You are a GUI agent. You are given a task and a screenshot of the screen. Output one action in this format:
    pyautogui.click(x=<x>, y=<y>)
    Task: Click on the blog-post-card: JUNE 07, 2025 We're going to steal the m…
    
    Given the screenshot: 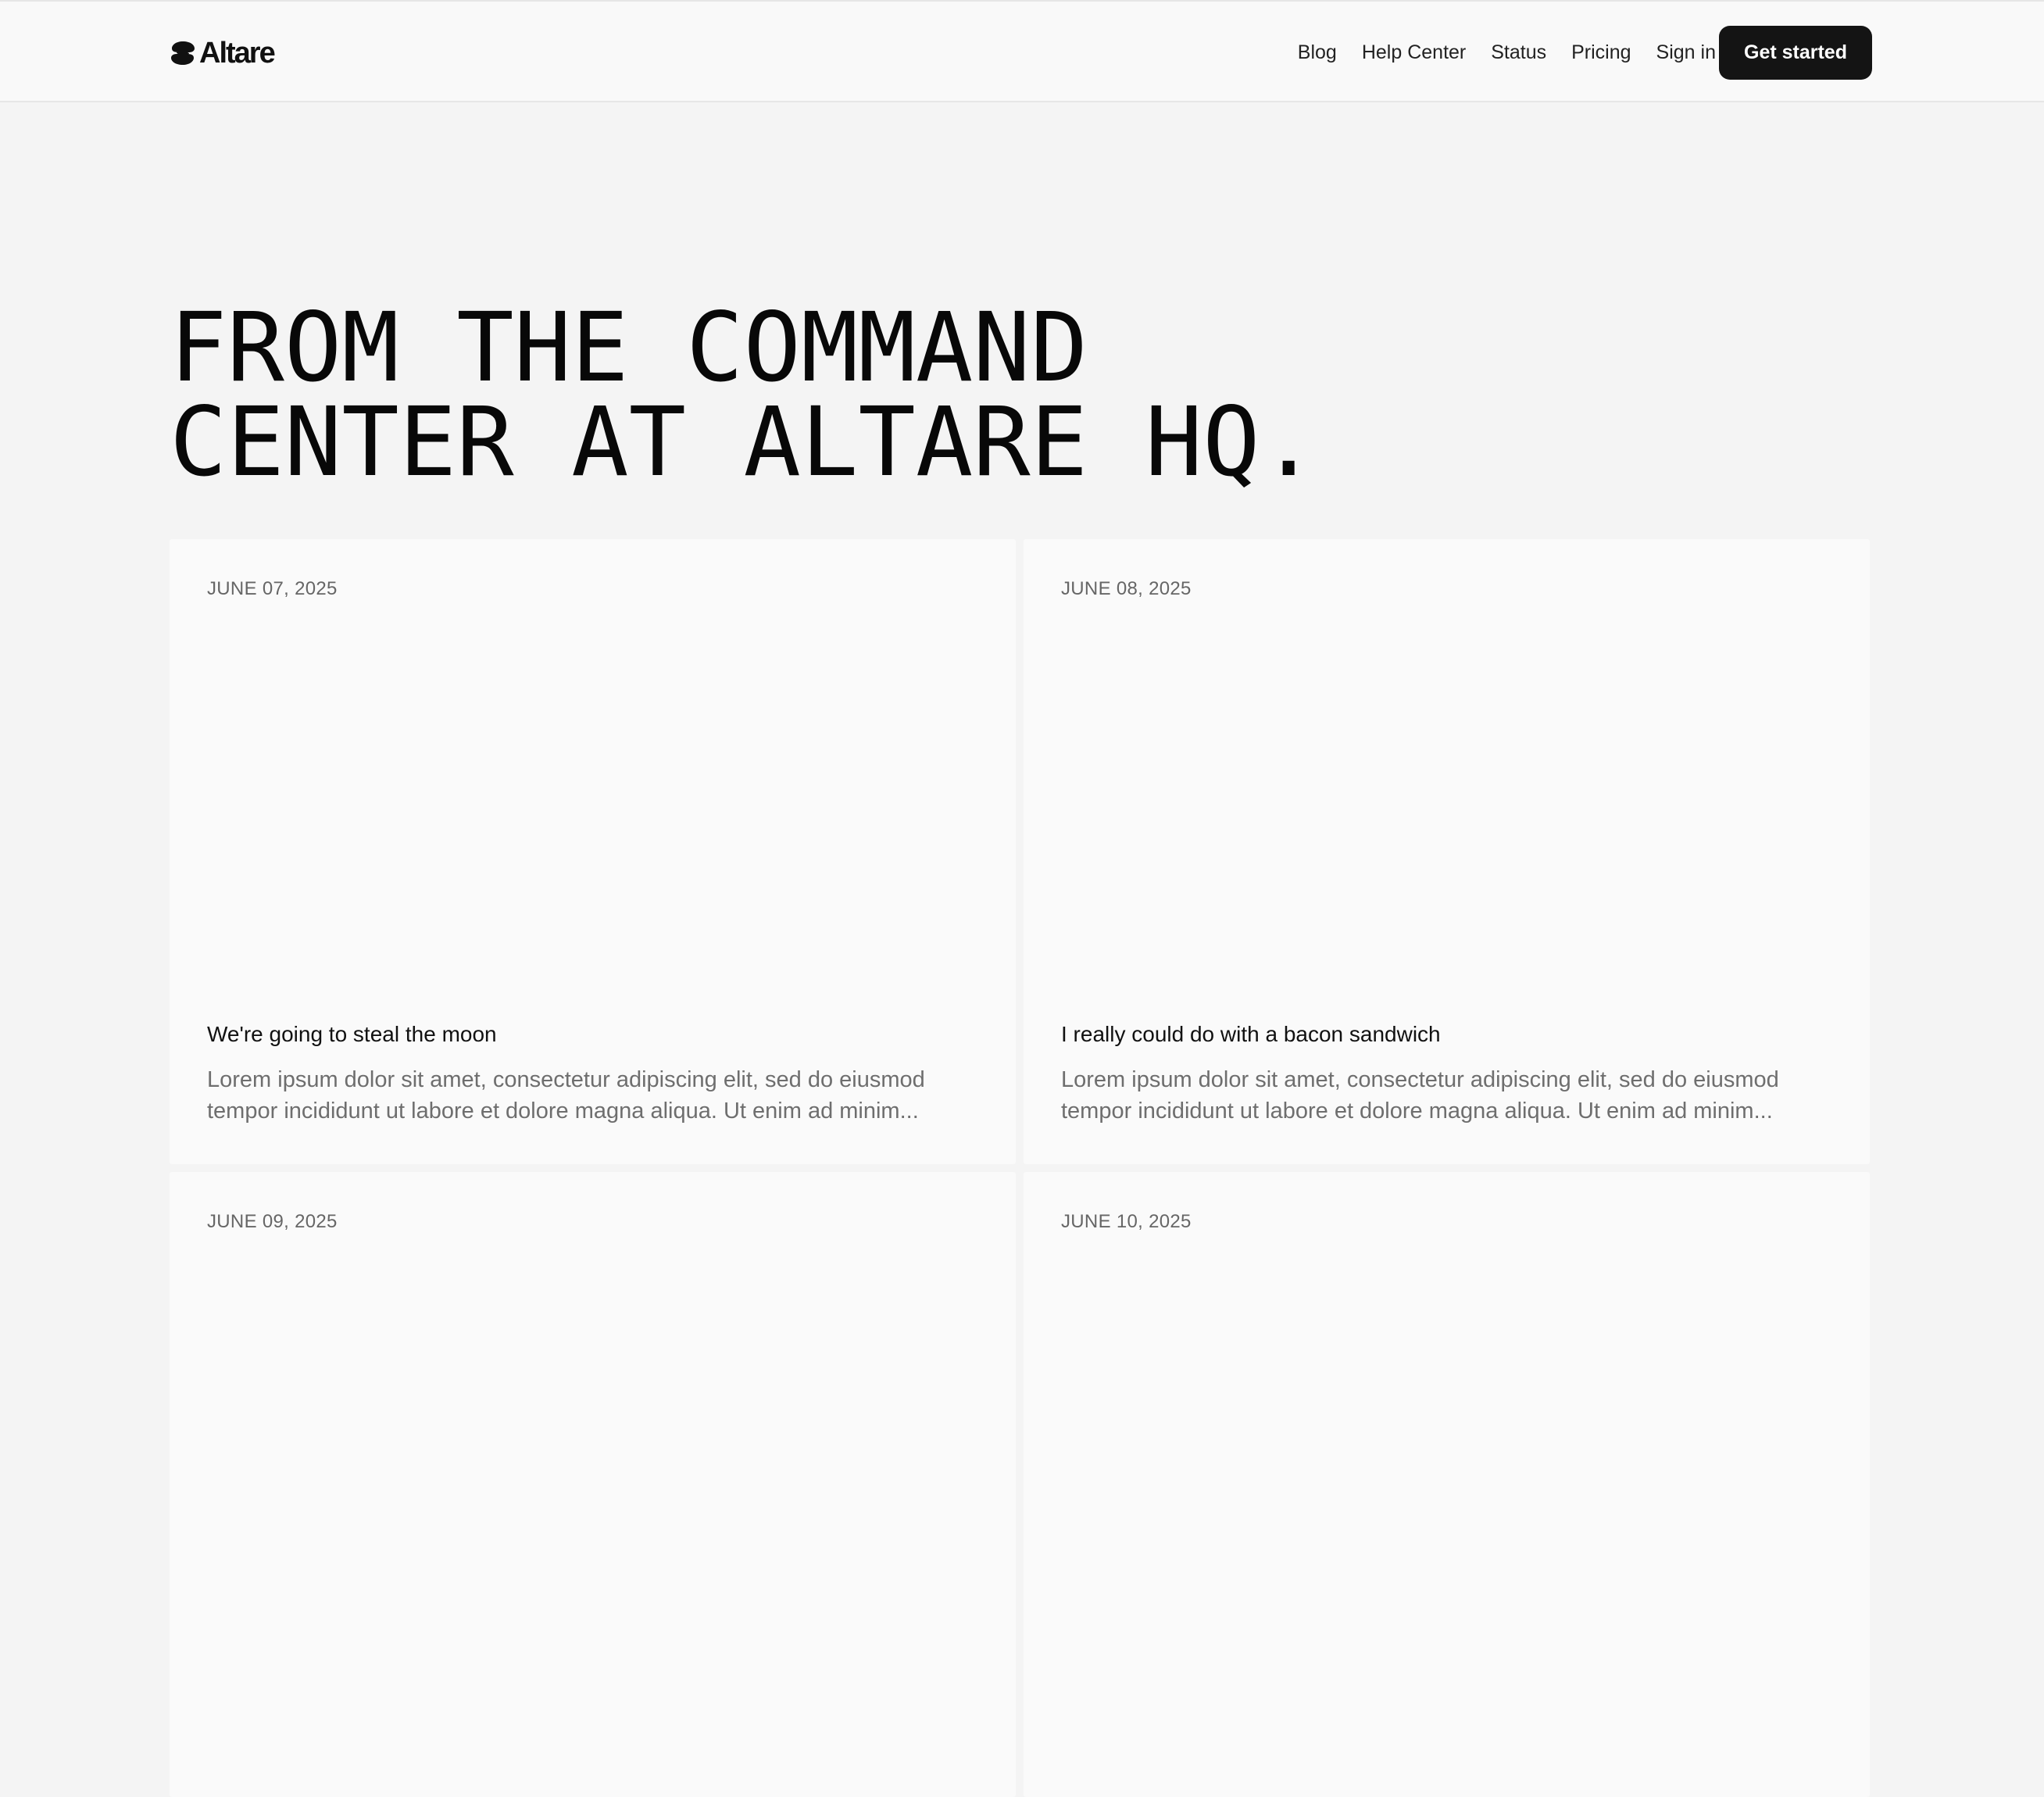 What is the action you would take?
    pyautogui.click(x=593, y=851)
    